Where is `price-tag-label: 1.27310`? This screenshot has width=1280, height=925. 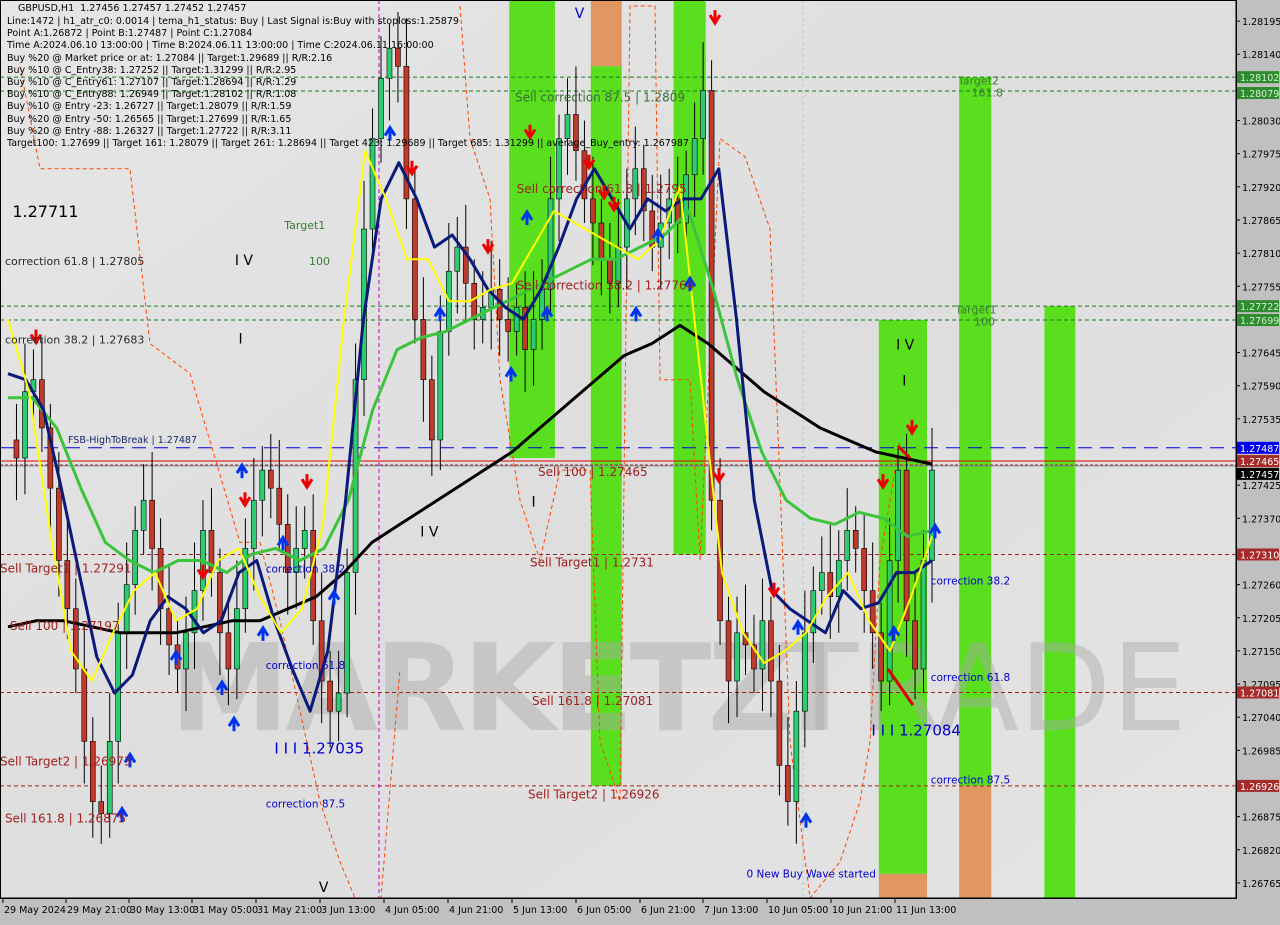 price-tag-label: 1.27310 is located at coordinates (1259, 555).